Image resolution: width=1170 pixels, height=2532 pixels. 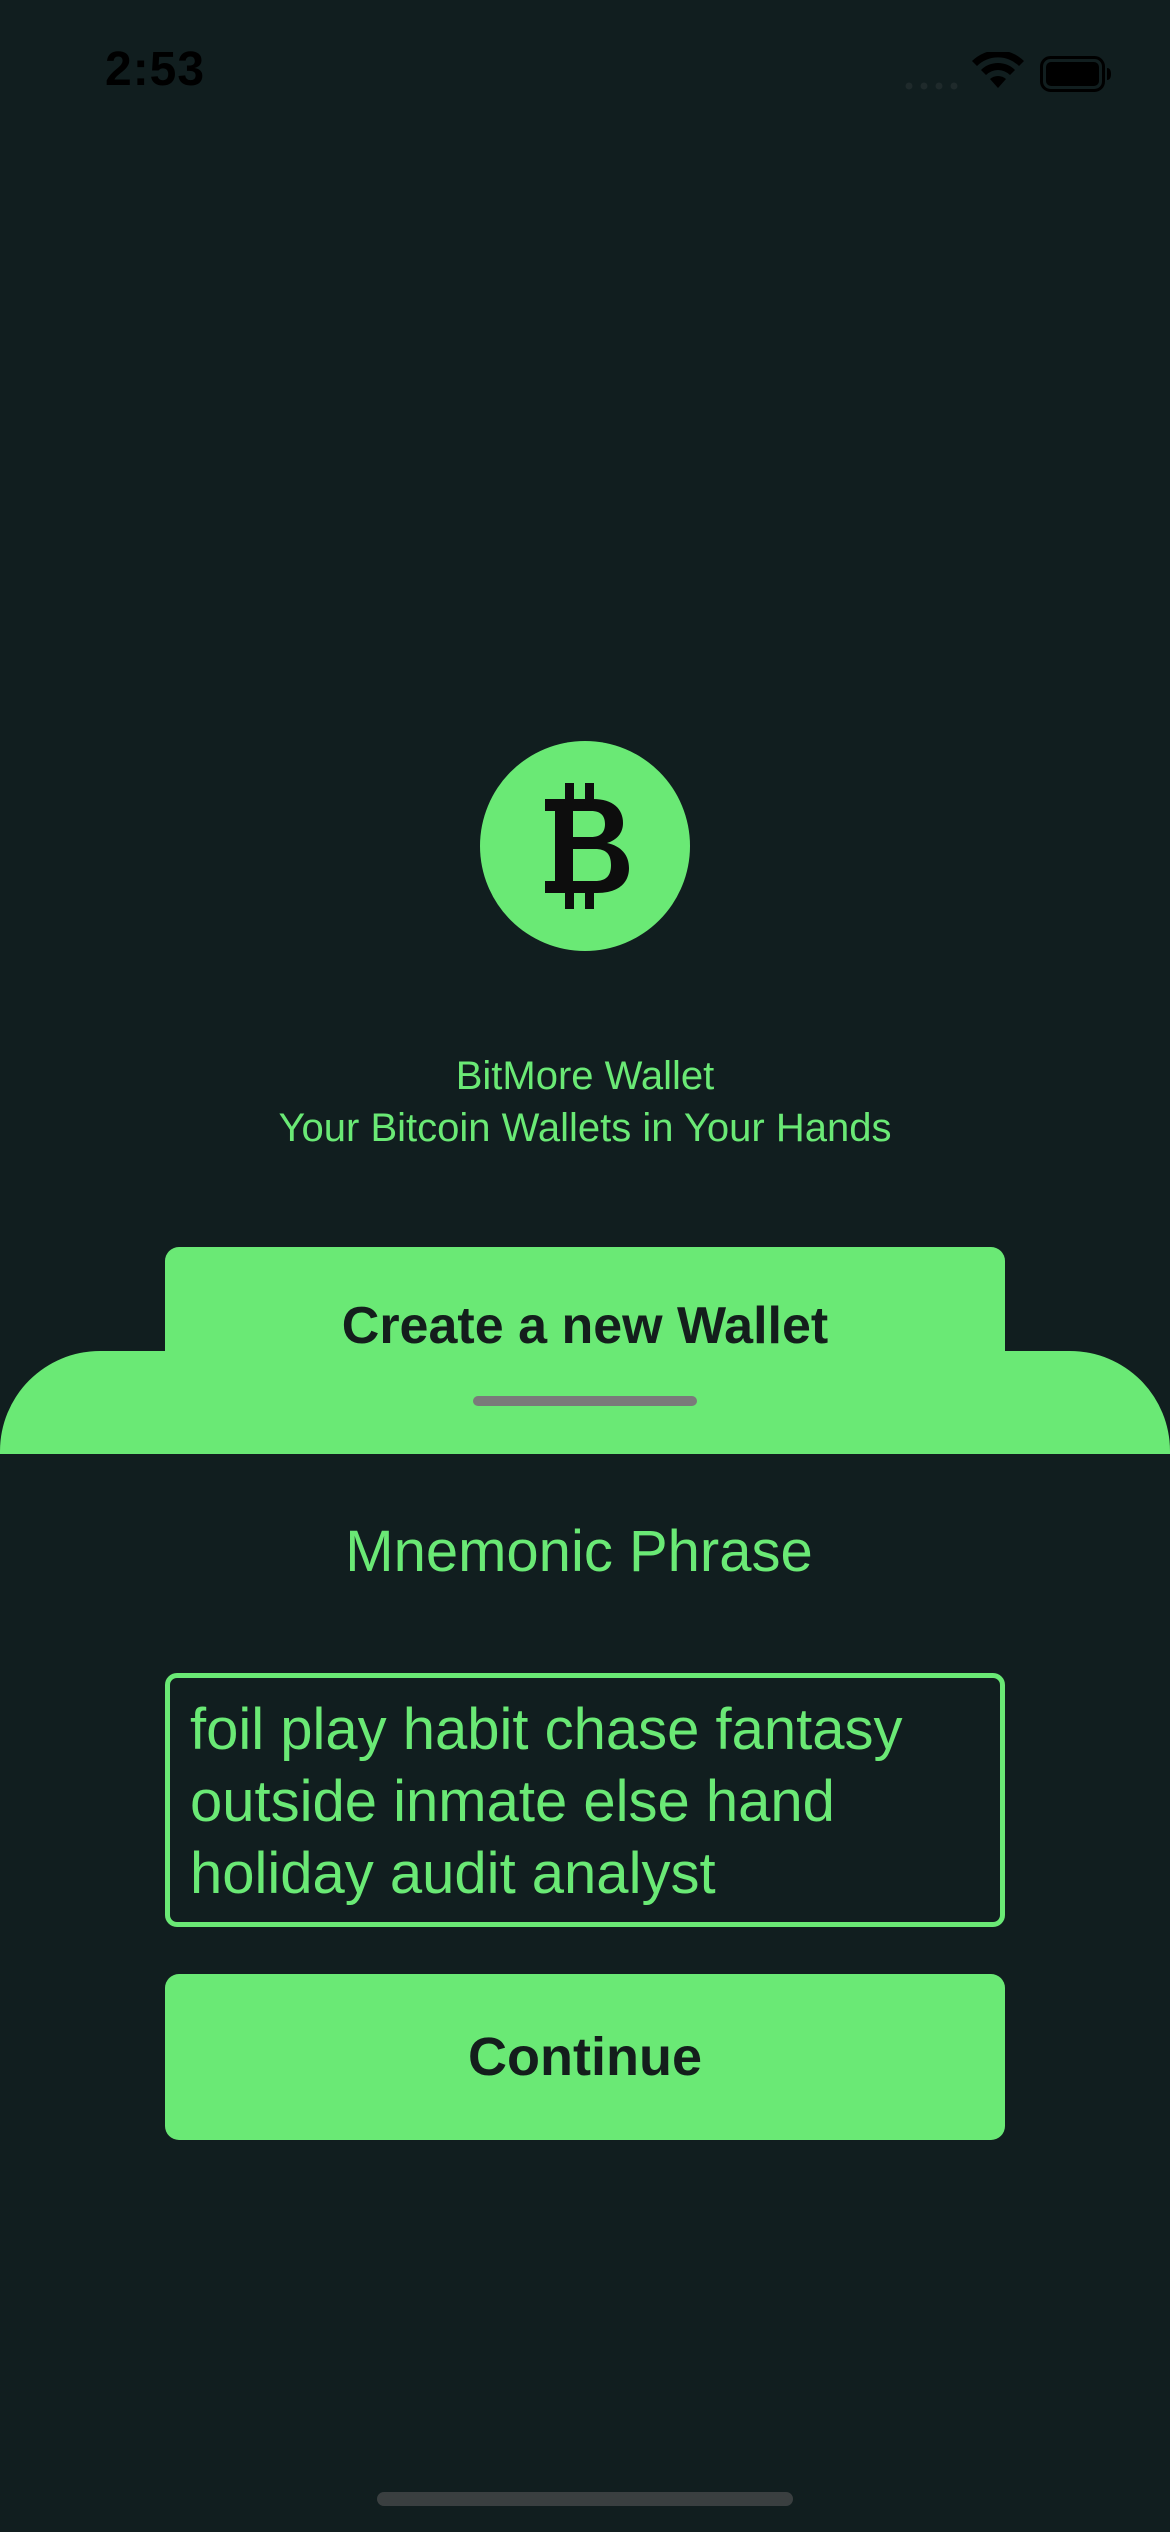 What do you see at coordinates (1075, 74) in the screenshot?
I see `battery-icon` at bounding box center [1075, 74].